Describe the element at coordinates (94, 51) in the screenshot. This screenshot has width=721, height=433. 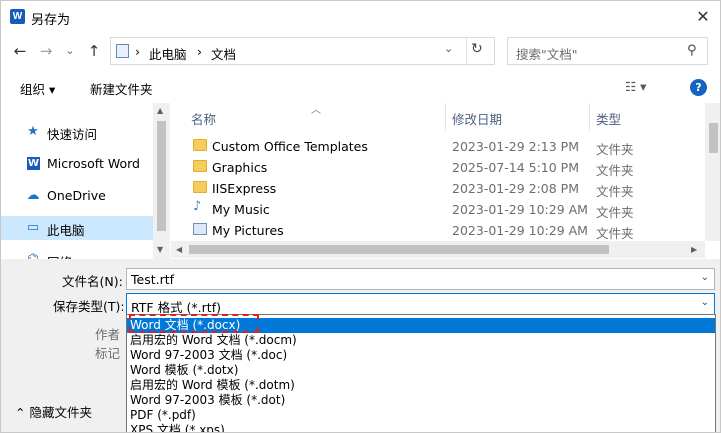
I see `up-button: ↑` at that location.